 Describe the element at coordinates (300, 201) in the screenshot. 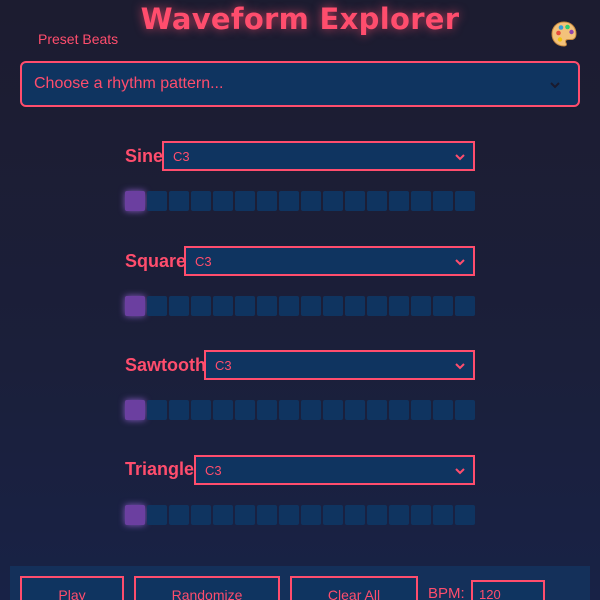

I see `step-grid-sine` at that location.